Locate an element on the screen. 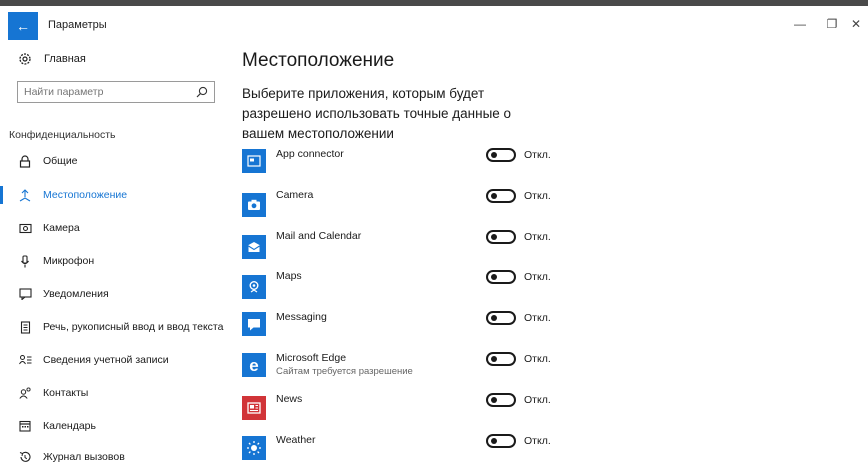 The image size is (868, 470). gear-icon is located at coordinates (25, 59).